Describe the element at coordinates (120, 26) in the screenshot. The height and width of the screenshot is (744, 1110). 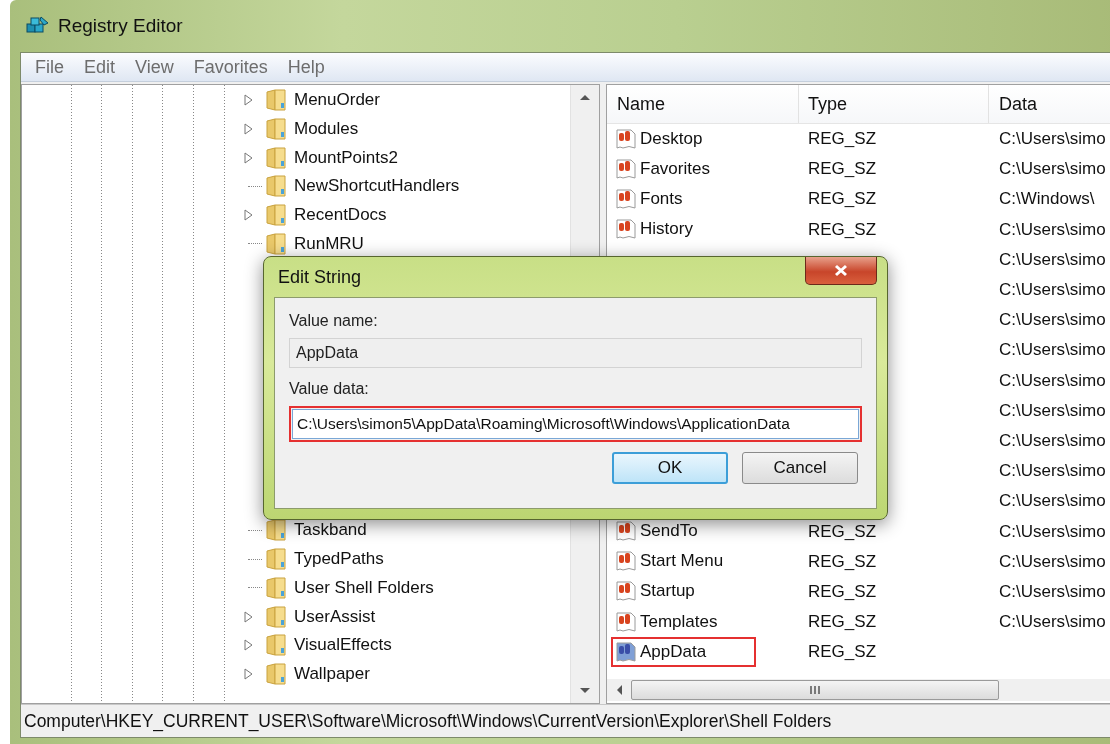
I see `window-title: Registry Editor` at that location.